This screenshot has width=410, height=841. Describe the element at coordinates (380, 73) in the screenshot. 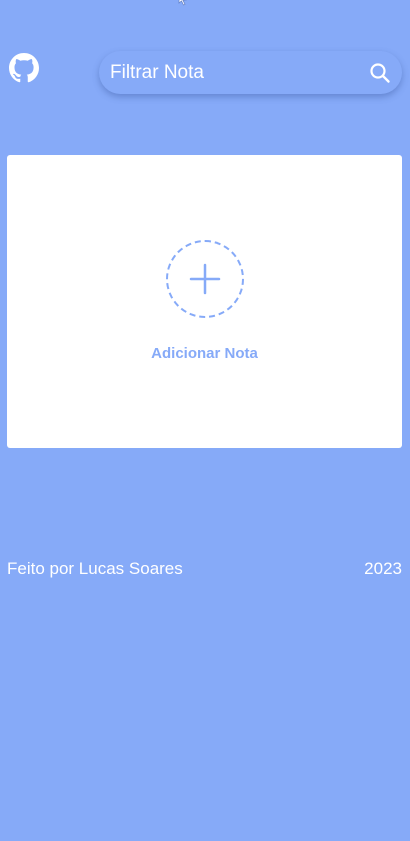

I see `search-icon` at that location.